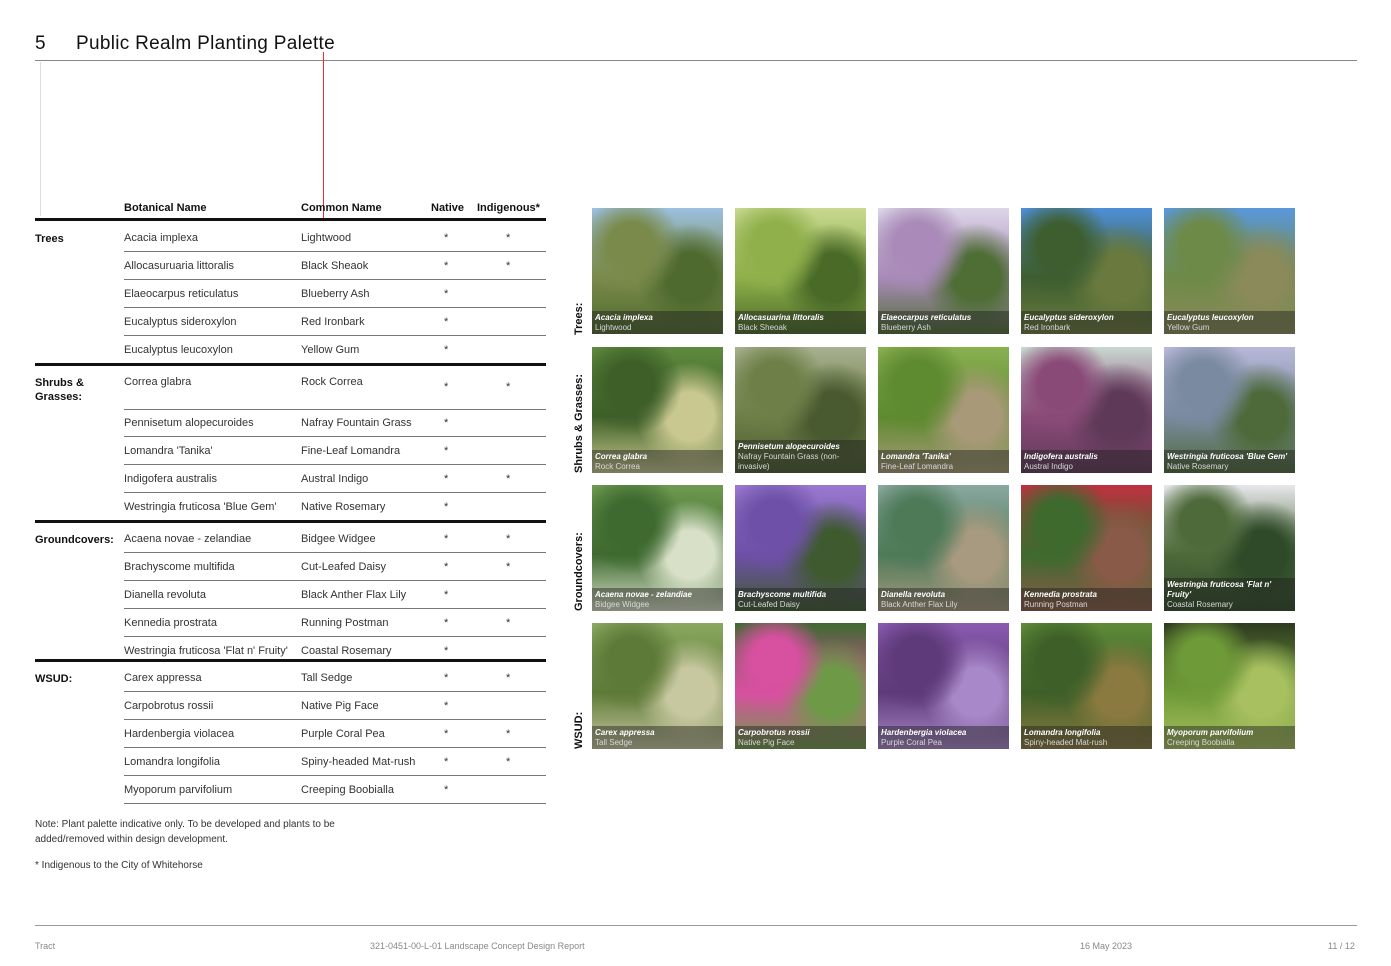 Image resolution: width=1391 pixels, height=966 pixels. What do you see at coordinates (1086, 737) in the screenshot?
I see `photo-caption: Lomandra longifolia Spiny-headed Mat-rush` at bounding box center [1086, 737].